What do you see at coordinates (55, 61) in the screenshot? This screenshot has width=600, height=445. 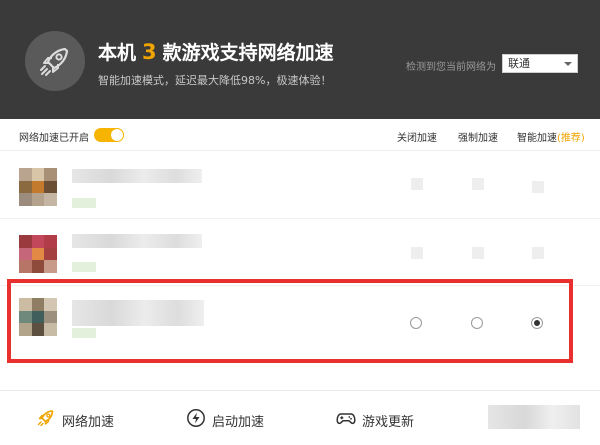 I see `rocket-logo-icon` at bounding box center [55, 61].